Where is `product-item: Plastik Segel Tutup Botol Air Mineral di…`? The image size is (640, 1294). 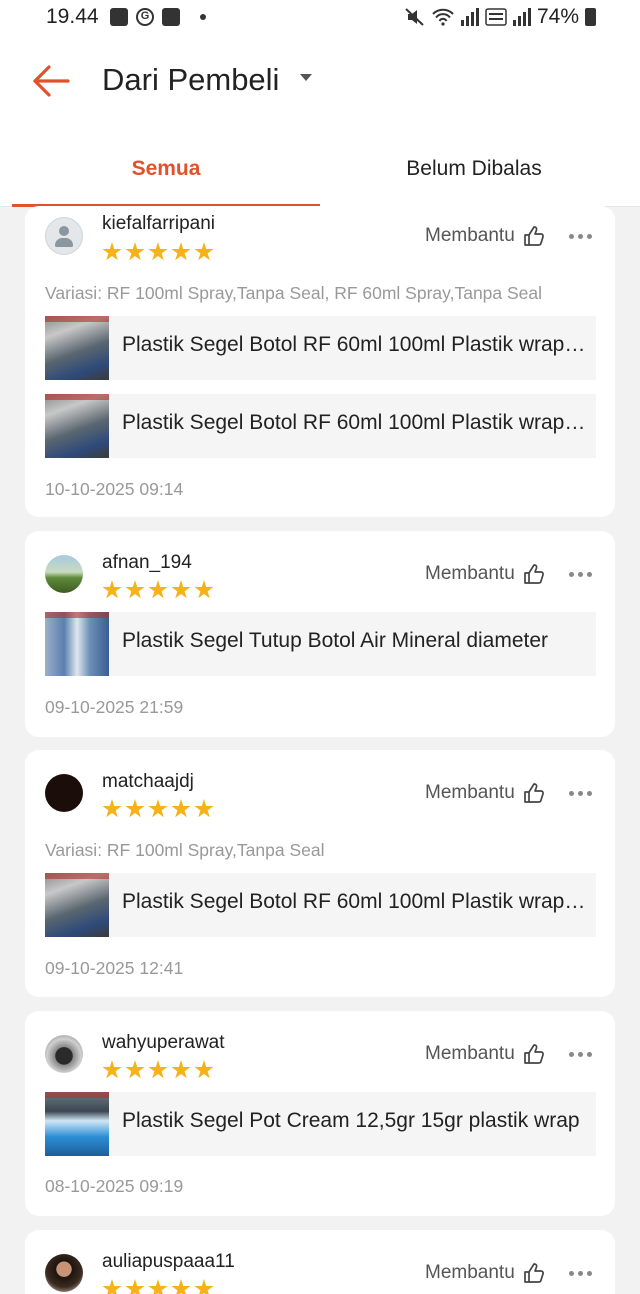
product-item: Plastik Segel Tutup Botol Air Mineral di… is located at coordinates (320, 644).